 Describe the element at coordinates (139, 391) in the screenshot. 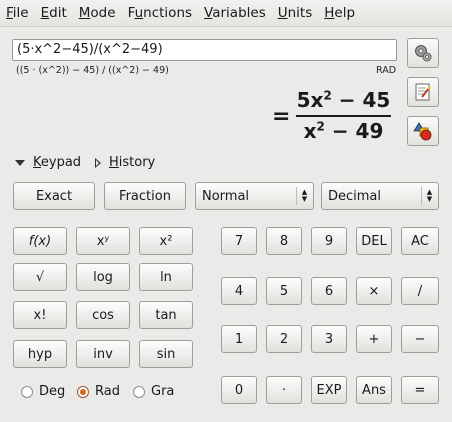

I see `radio-gra-indicator` at that location.